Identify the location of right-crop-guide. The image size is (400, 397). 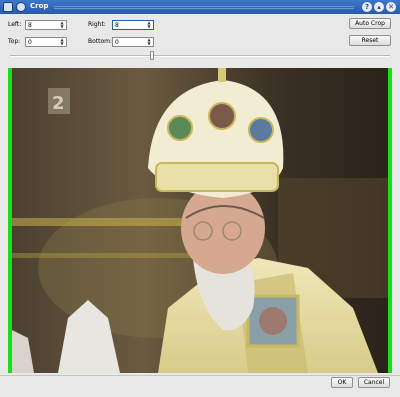
(390, 220).